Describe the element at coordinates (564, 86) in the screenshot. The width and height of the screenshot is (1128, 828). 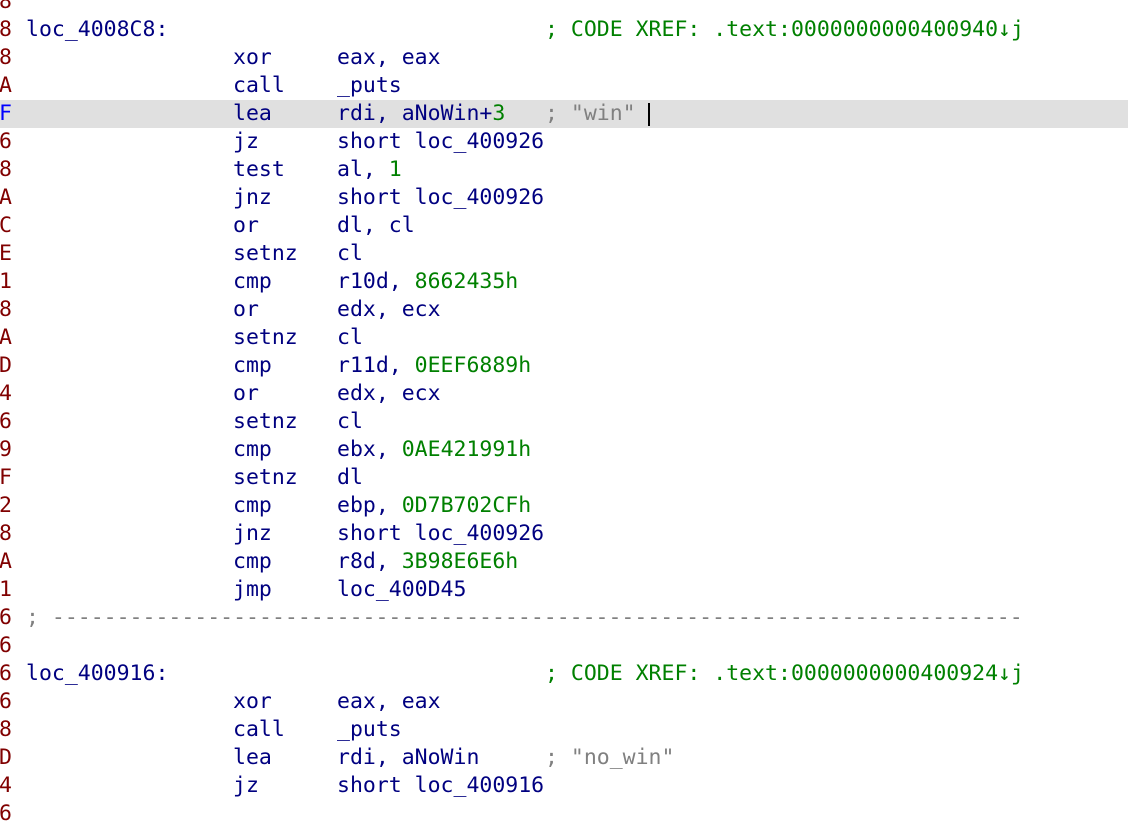
I see `instruction-line: Acall _puts` at that location.